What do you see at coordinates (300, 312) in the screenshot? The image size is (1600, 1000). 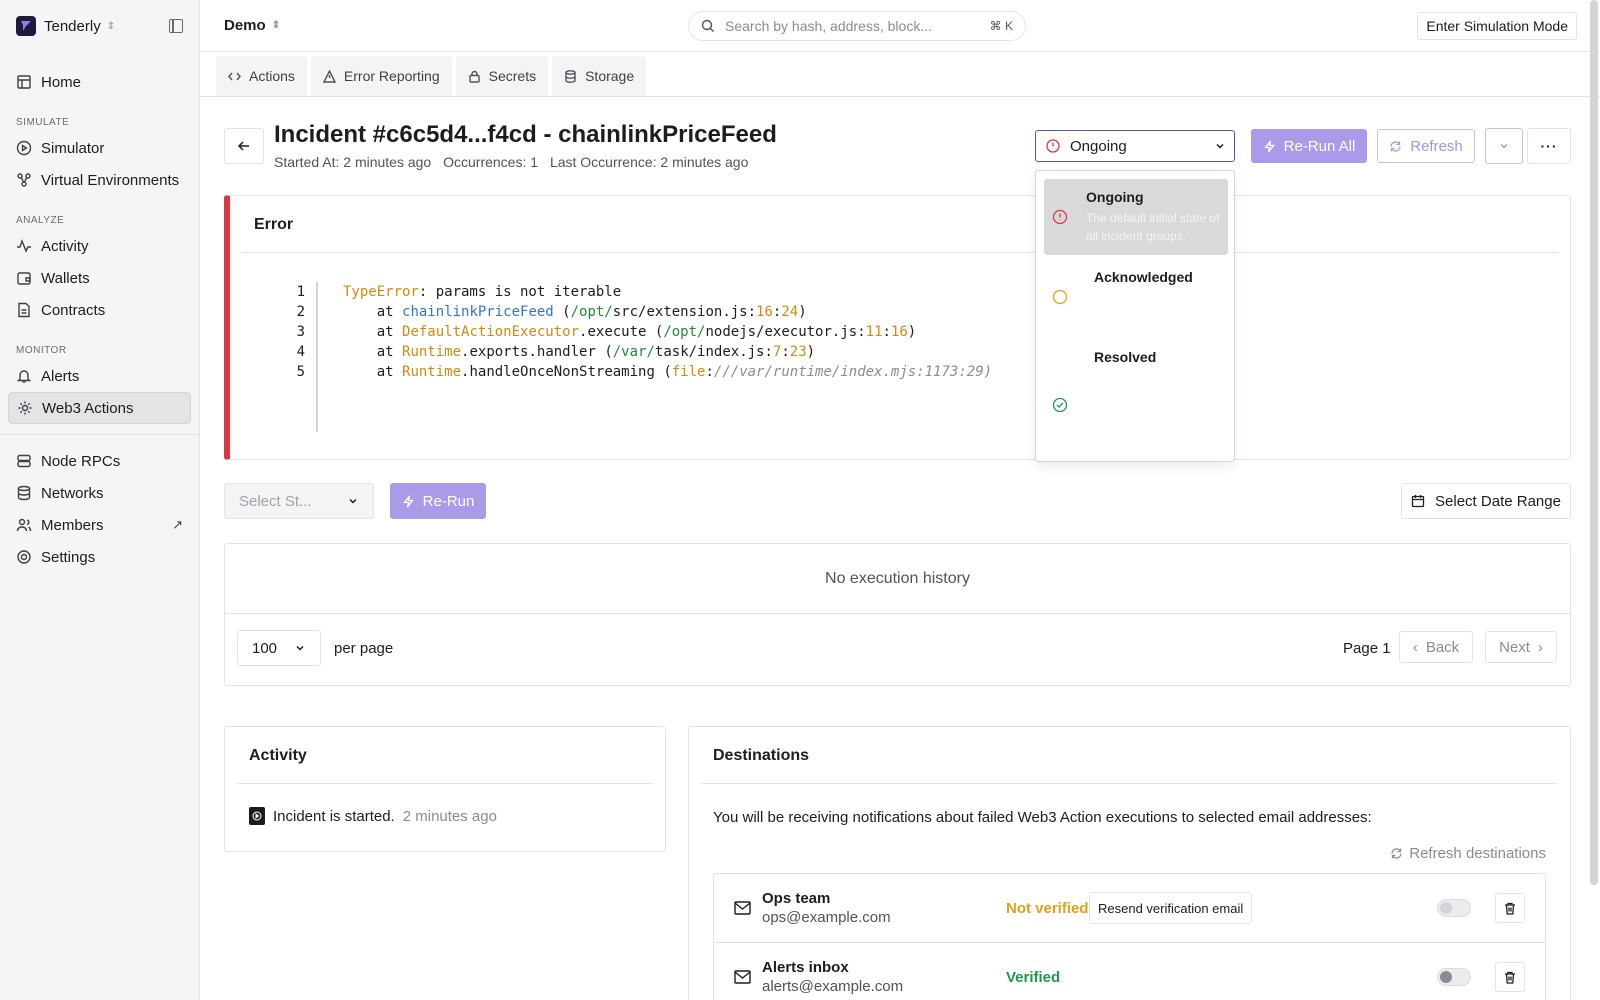 I see `line-number: 2` at bounding box center [300, 312].